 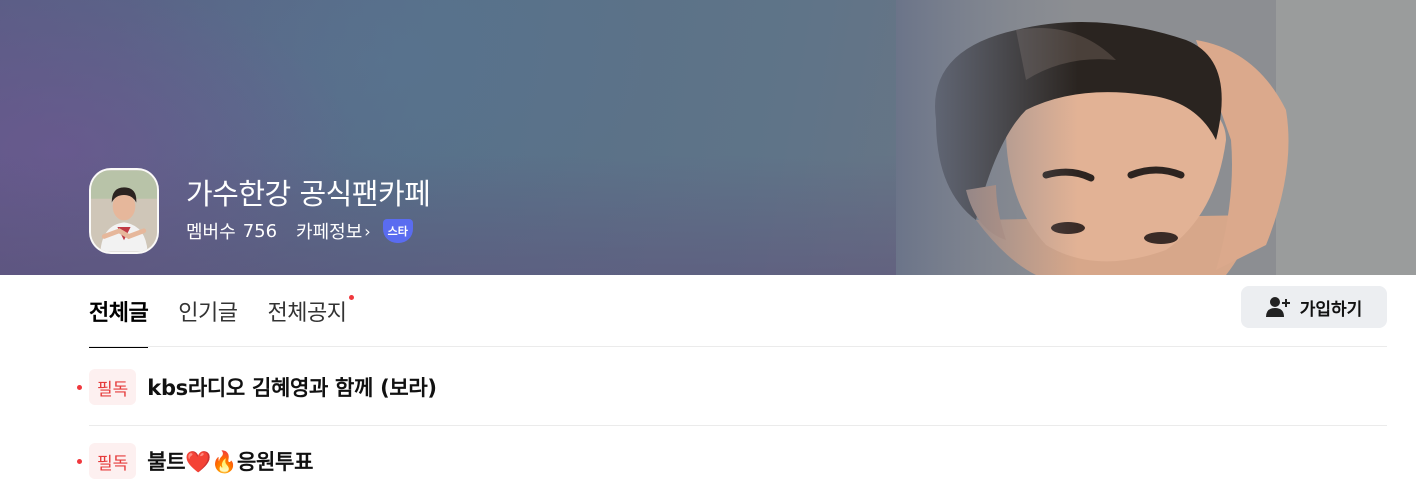 I want to click on member-count-label: 멤버수, so click(x=211, y=232).